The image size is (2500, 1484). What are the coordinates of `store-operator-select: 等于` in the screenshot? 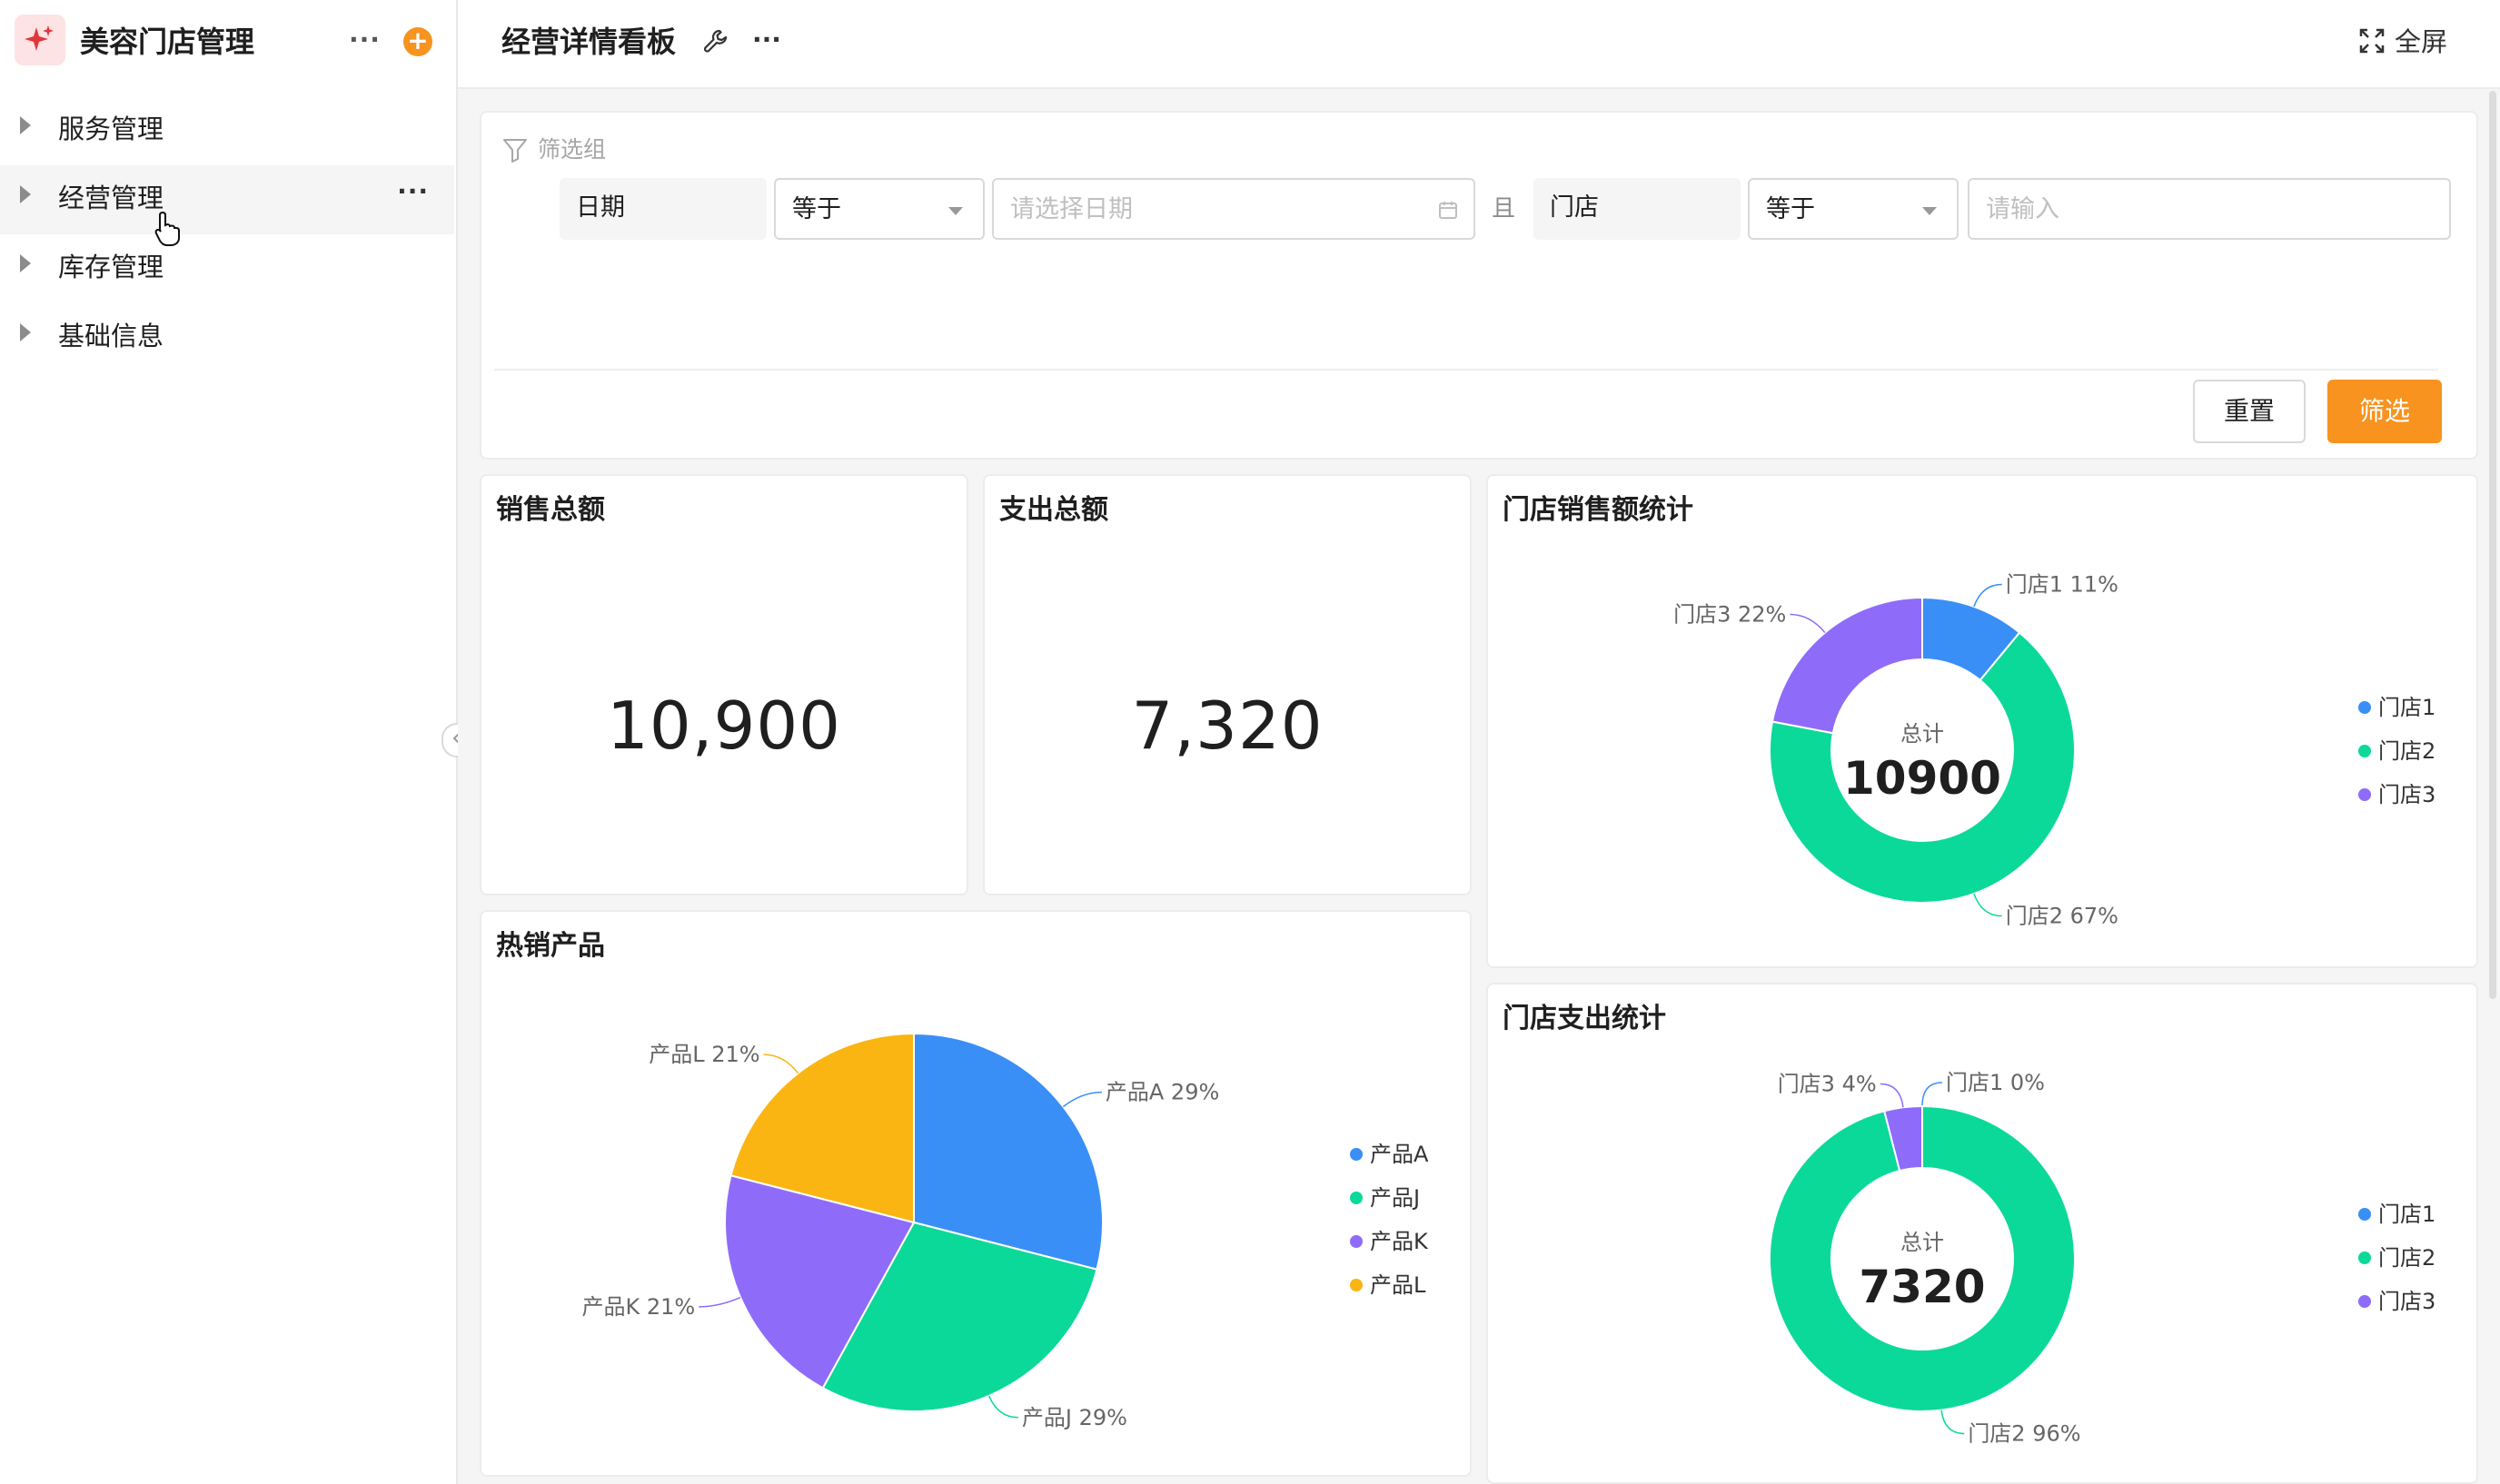 It's located at (1853, 209).